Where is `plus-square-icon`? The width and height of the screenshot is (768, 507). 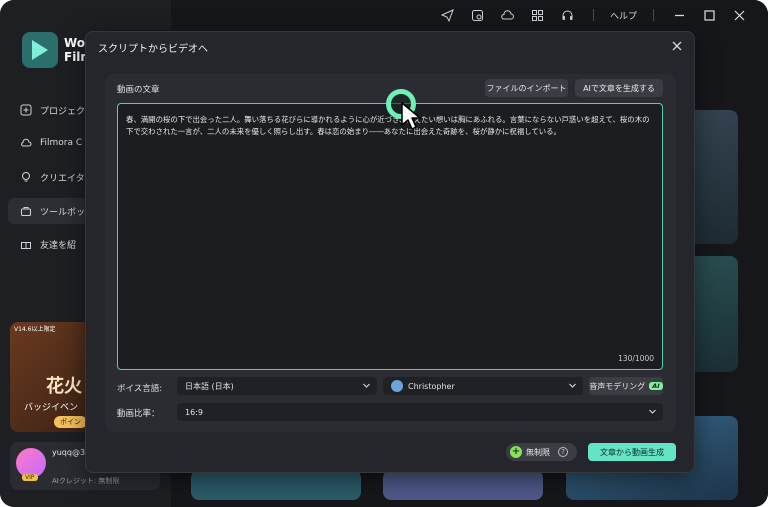 plus-square-icon is located at coordinates (26, 110).